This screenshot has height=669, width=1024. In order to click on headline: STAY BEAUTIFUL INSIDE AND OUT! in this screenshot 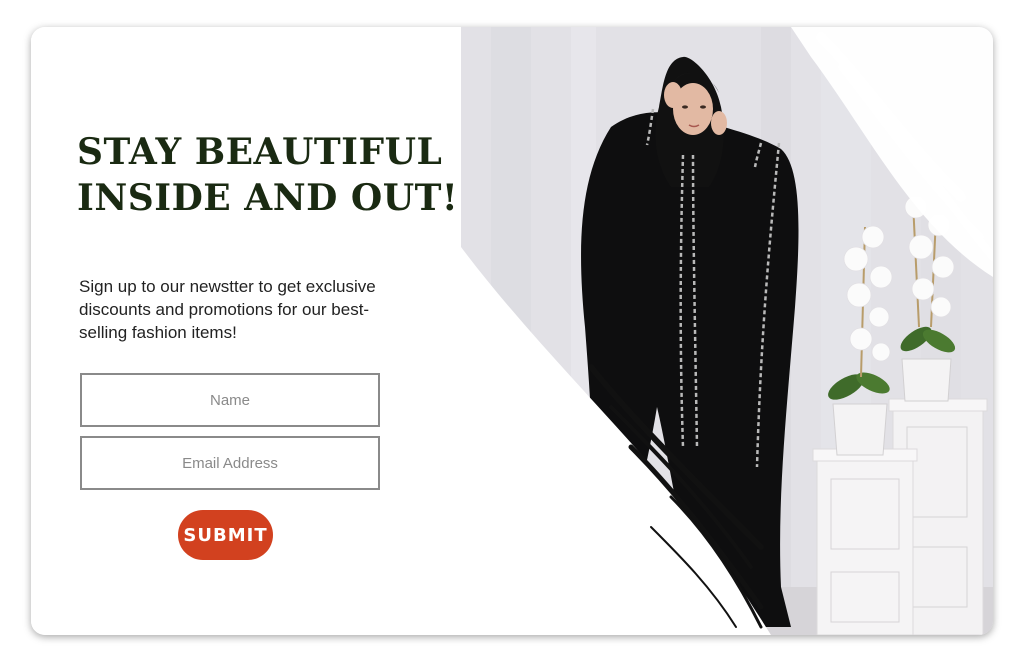, I will do `click(268, 175)`.